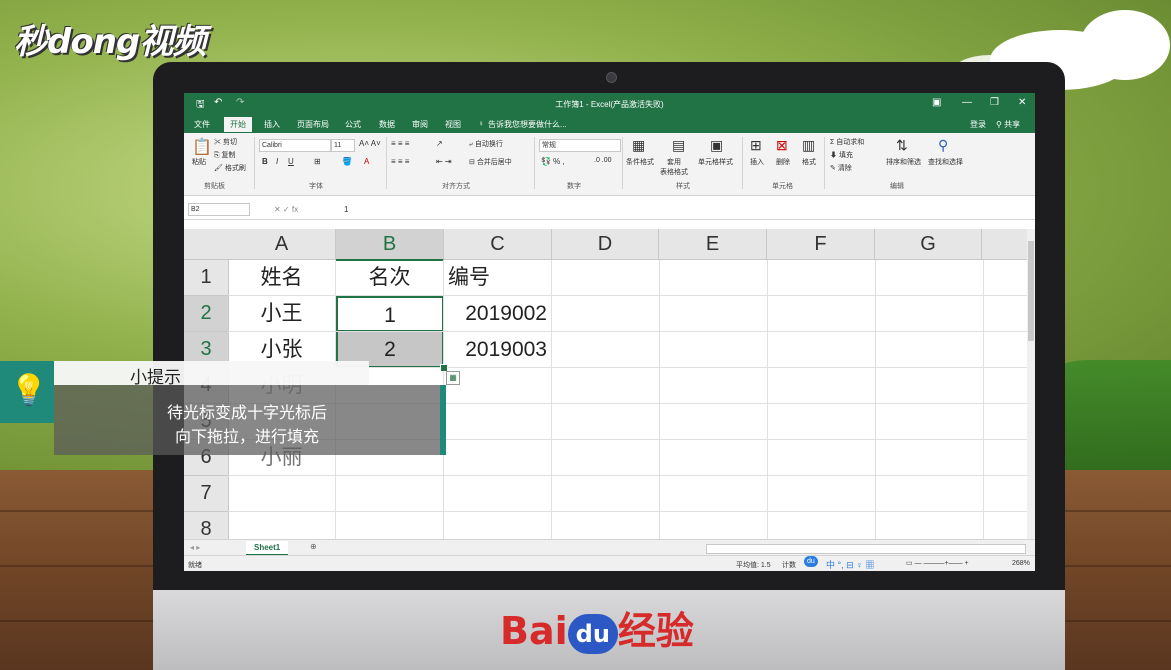  Describe the element at coordinates (609, 104) in the screenshot. I see `title-bar: 🖫 ↶ ↷ 工作簿1 - Excel(产品激活失败) ▣ — ❐ ✕` at that location.